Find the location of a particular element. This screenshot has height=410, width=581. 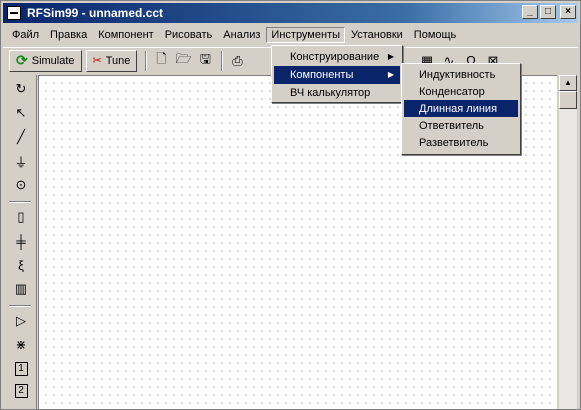

ground-icon: ⏚ is located at coordinates (21, 161).